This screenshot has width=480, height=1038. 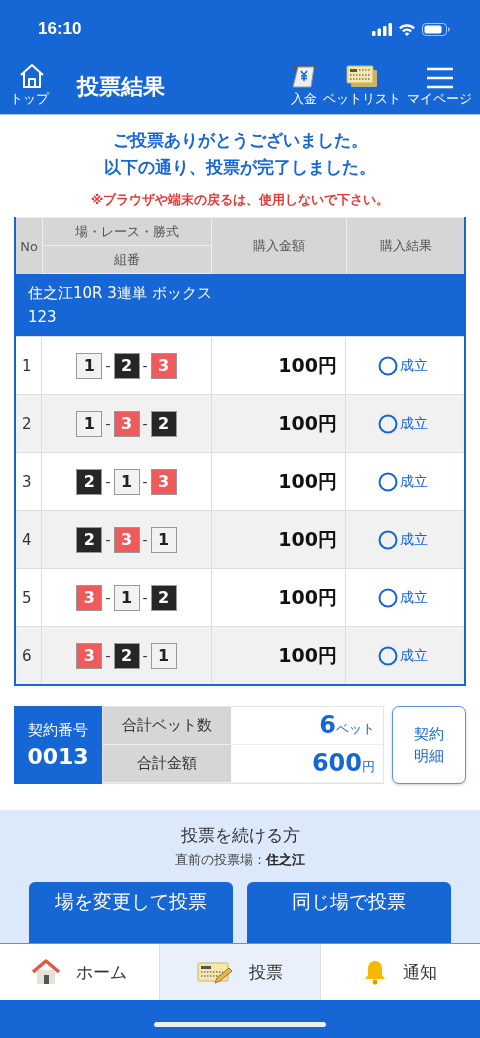 What do you see at coordinates (304, 77) in the screenshot?
I see `yen-slip-icon` at bounding box center [304, 77].